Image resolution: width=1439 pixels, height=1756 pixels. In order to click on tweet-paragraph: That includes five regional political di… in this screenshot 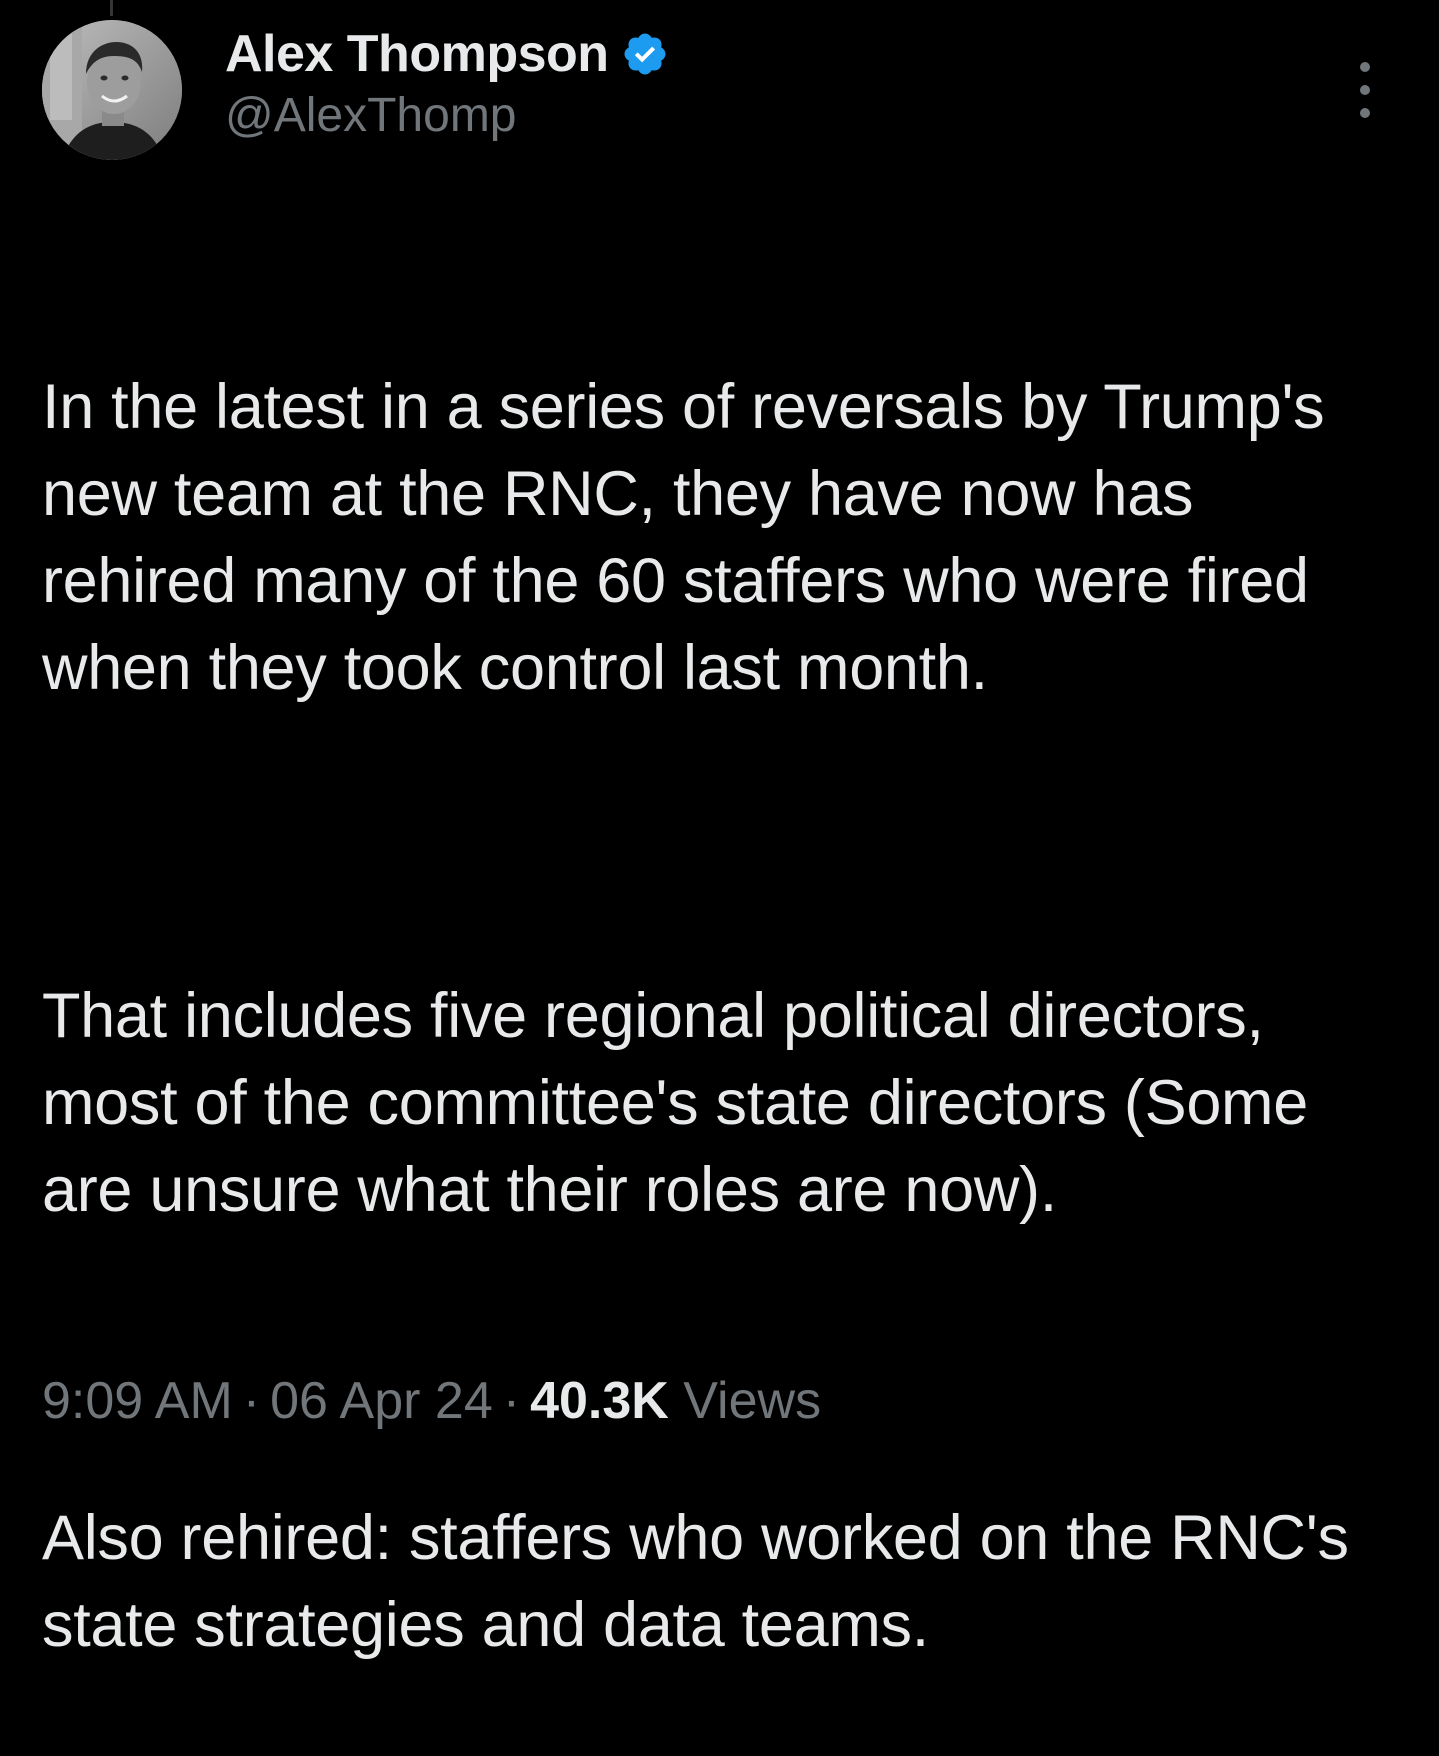, I will do `click(684, 1103)`.